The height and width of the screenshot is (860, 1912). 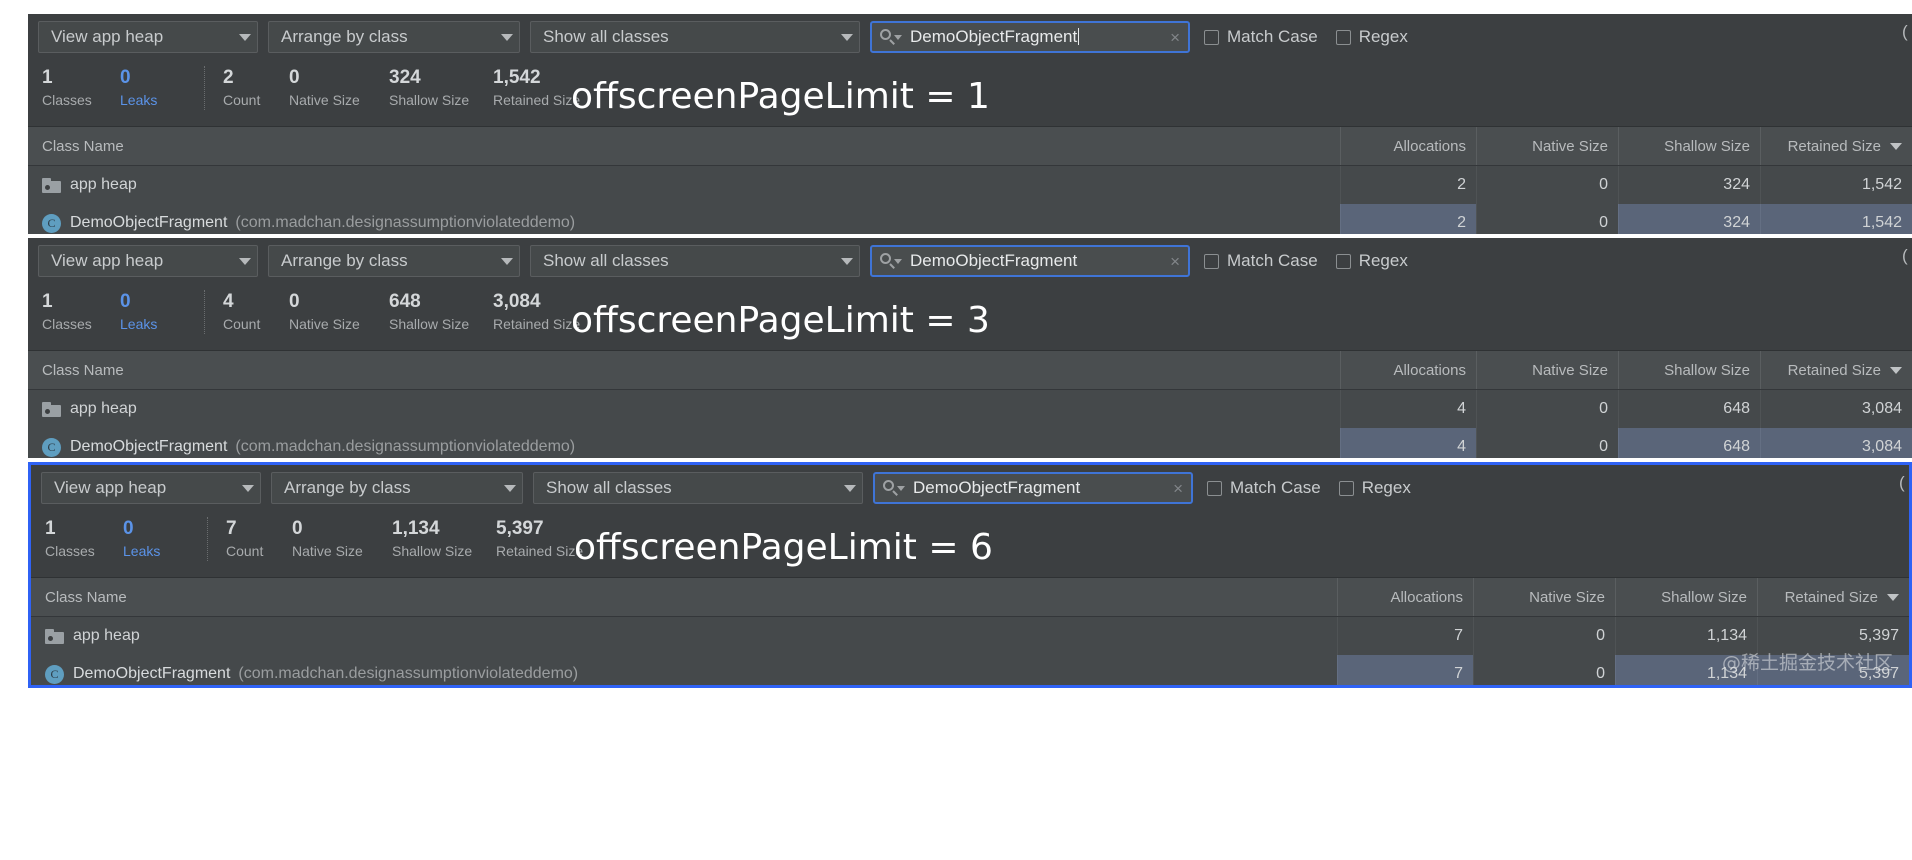 What do you see at coordinates (537, 324) in the screenshot?
I see `stat-retained-size-label: Retained Size` at bounding box center [537, 324].